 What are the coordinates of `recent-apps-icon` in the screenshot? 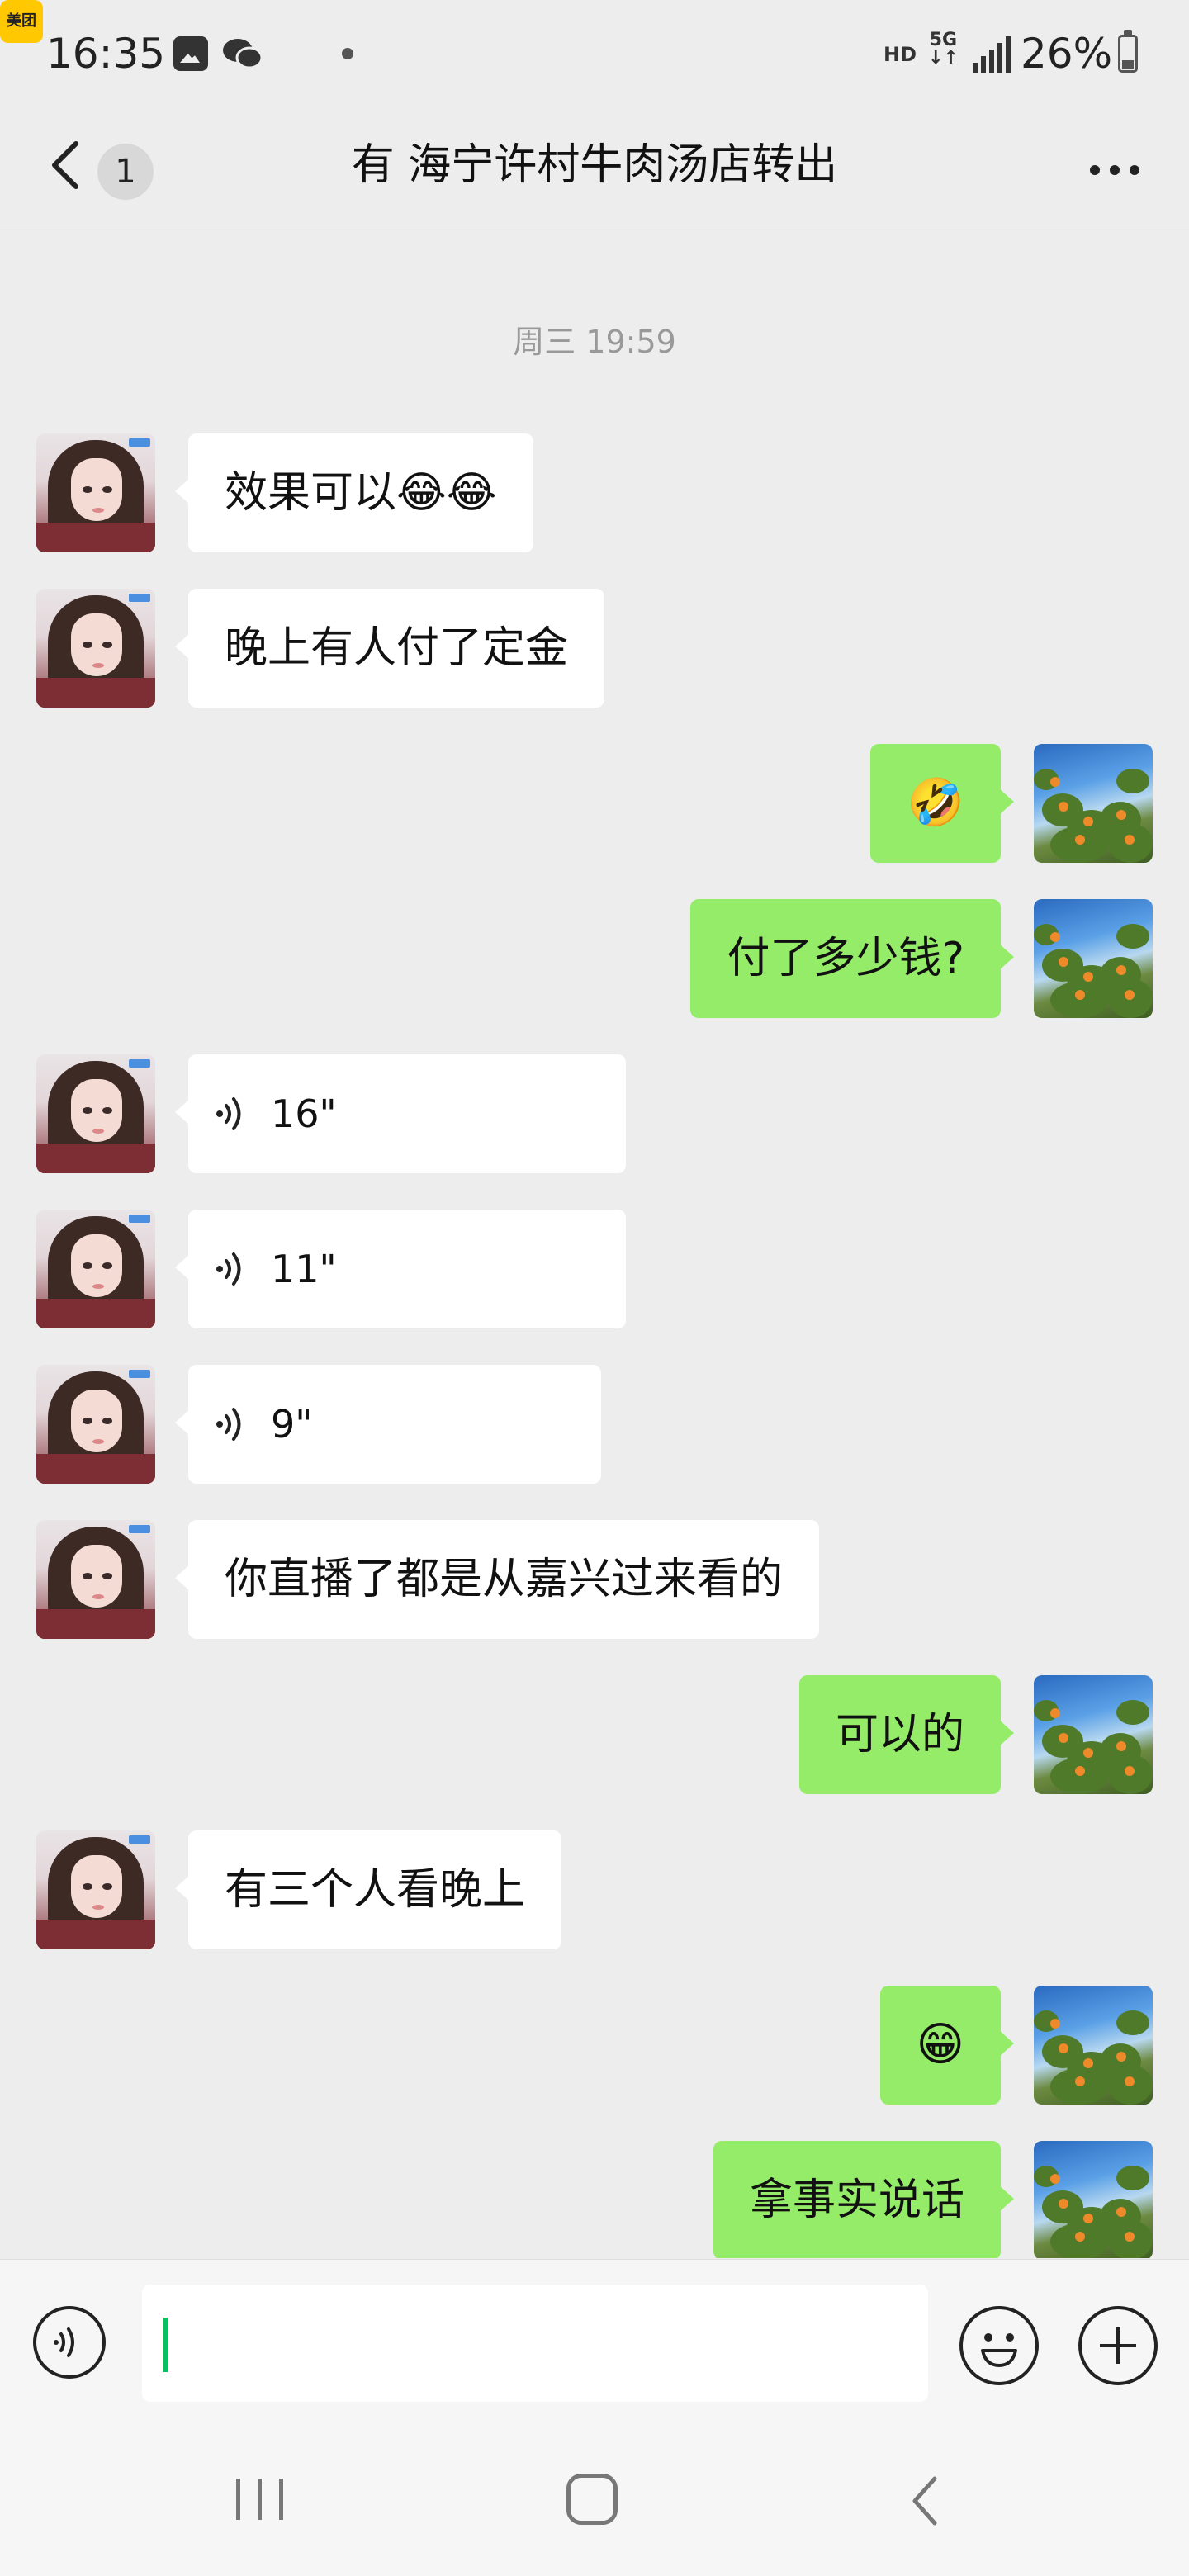 It's located at (260, 2499).